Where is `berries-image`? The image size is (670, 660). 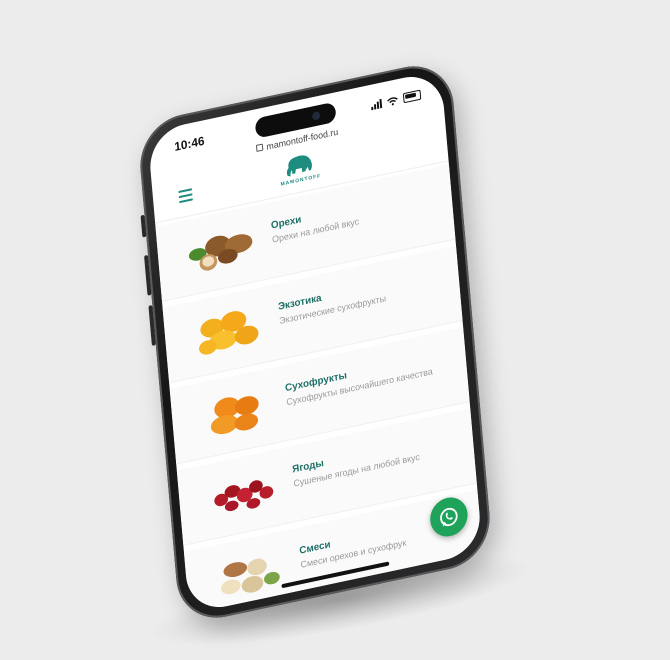 berries-image is located at coordinates (244, 496).